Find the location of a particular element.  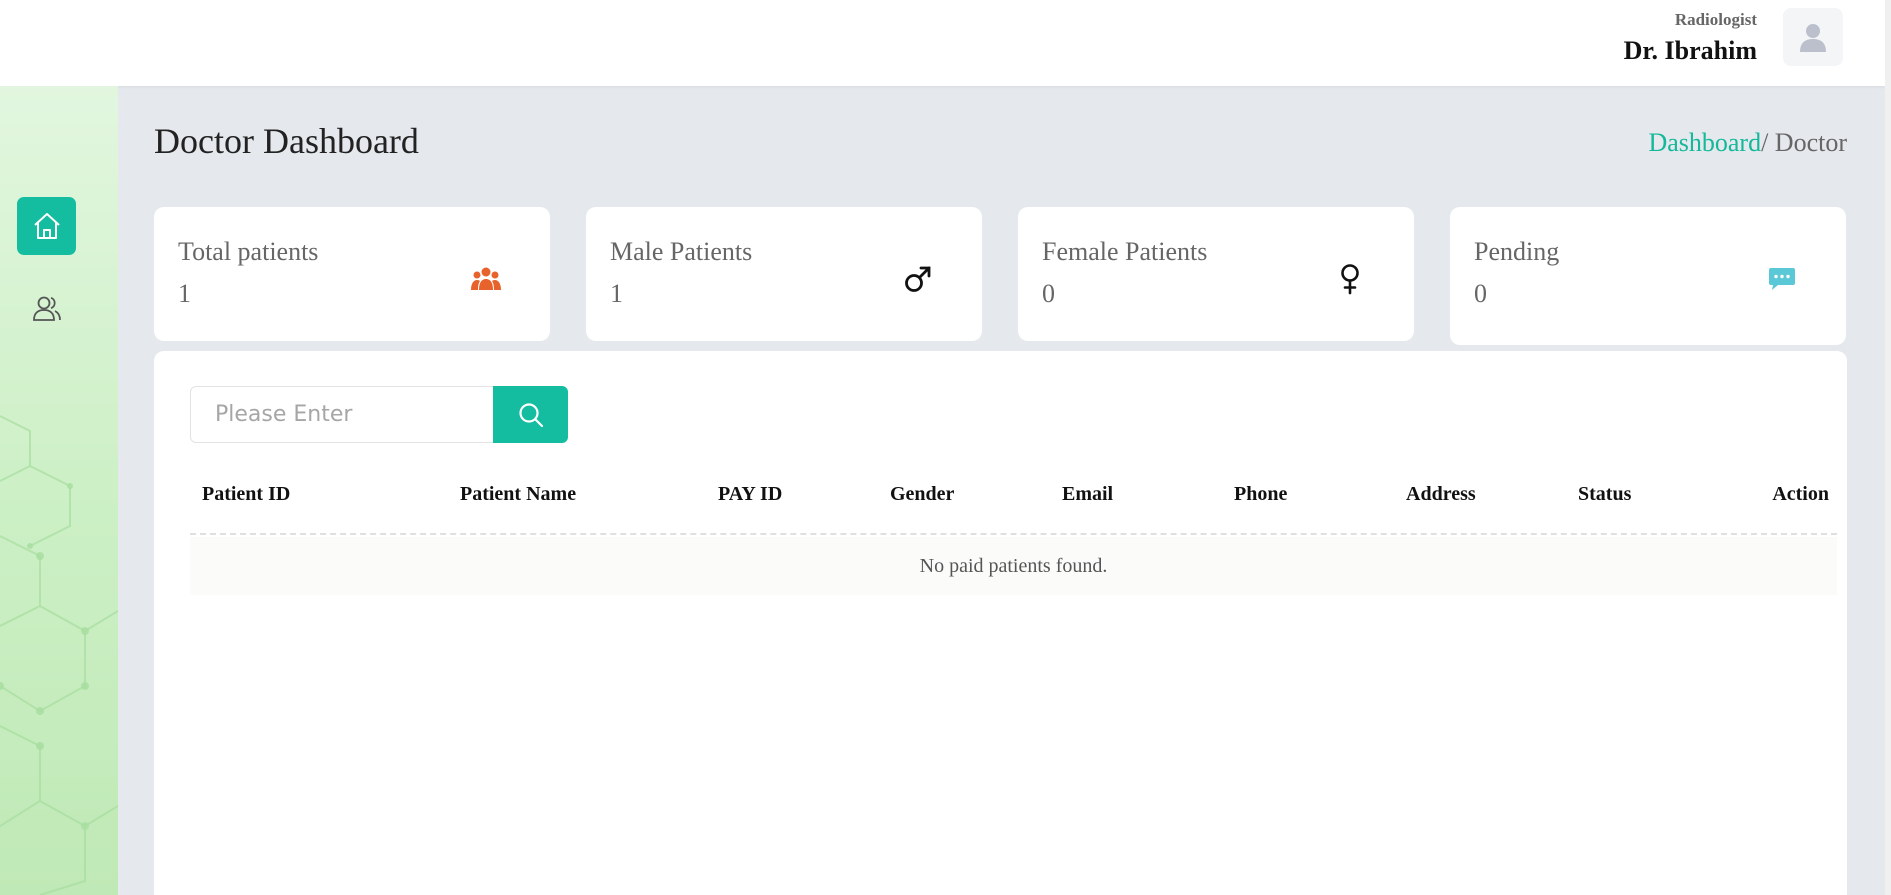

search-input is located at coordinates (341, 414).